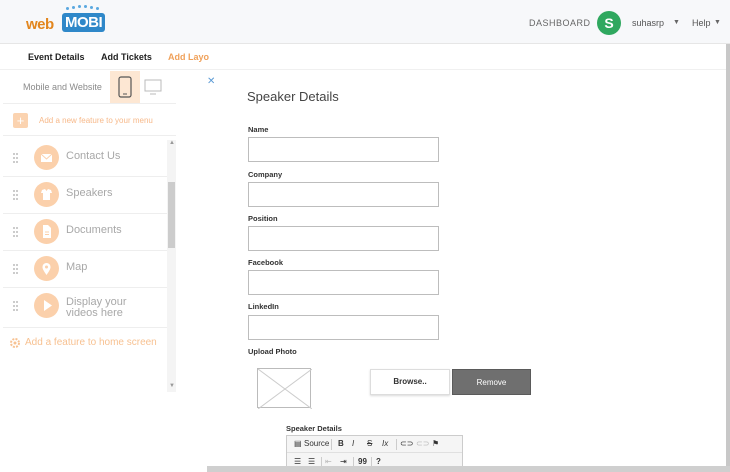 Image resolution: width=730 pixels, height=472 pixels. Describe the element at coordinates (84, 22) in the screenshot. I see `logo-mobi-text: MOBI` at that location.